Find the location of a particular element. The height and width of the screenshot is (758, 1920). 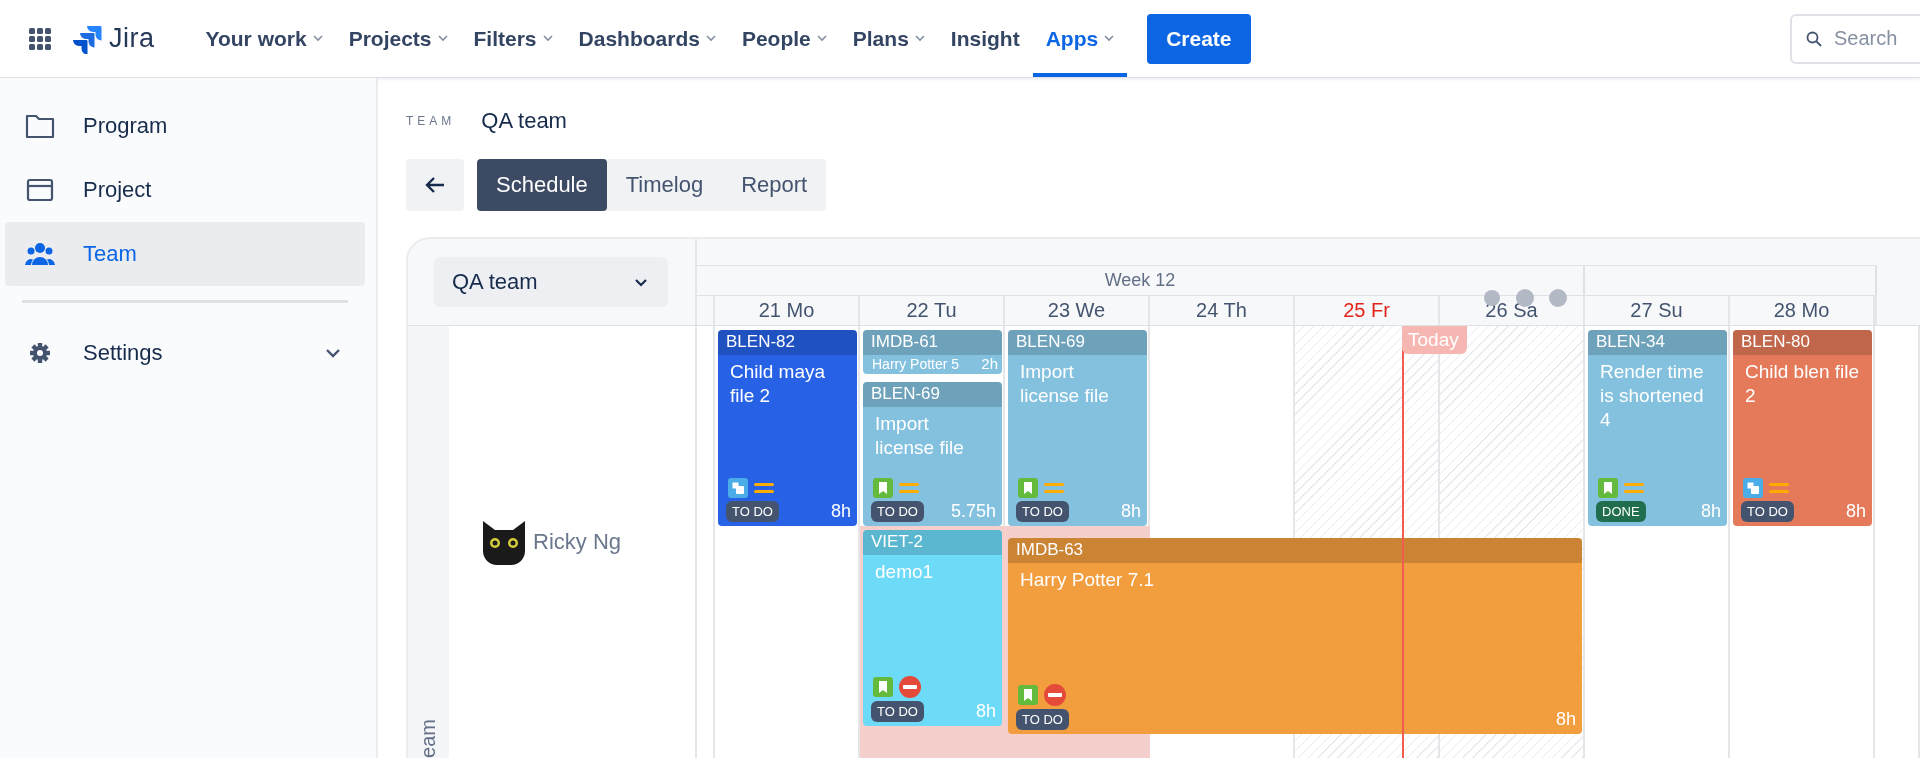

back-button is located at coordinates (435, 185).